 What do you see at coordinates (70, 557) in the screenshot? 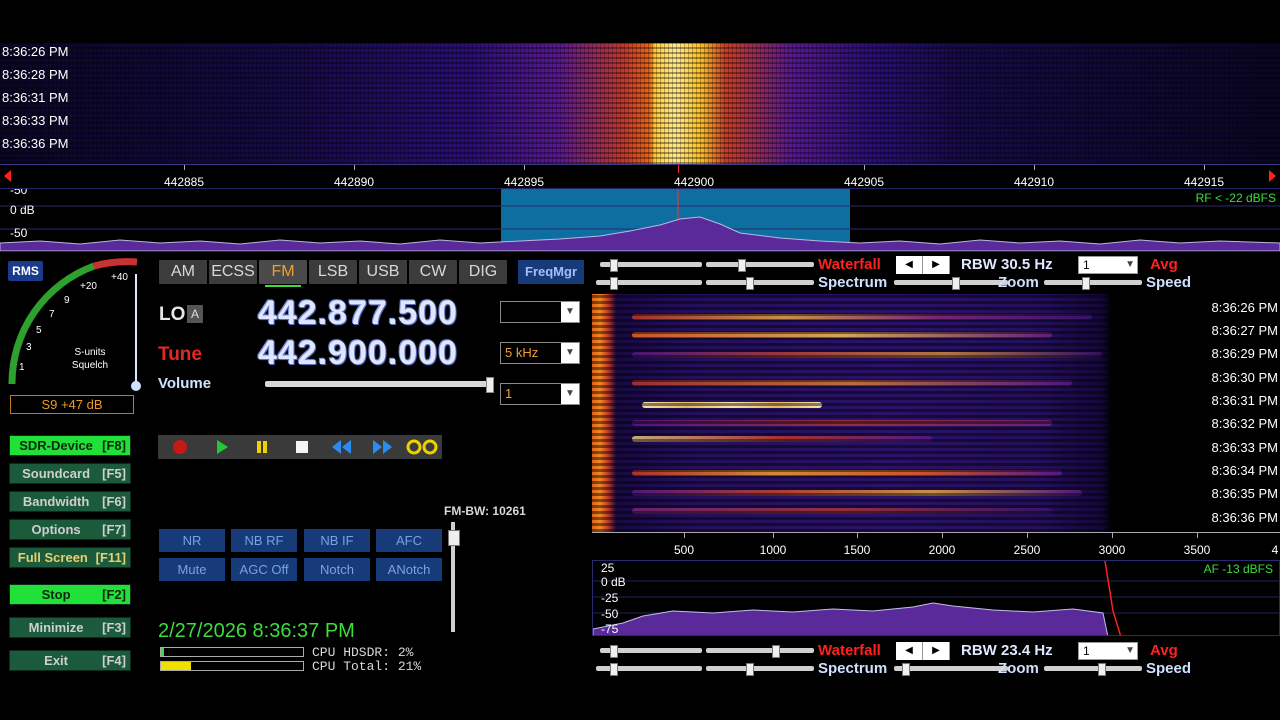
I see `full-screen-button: Full Screen [F11]` at bounding box center [70, 557].